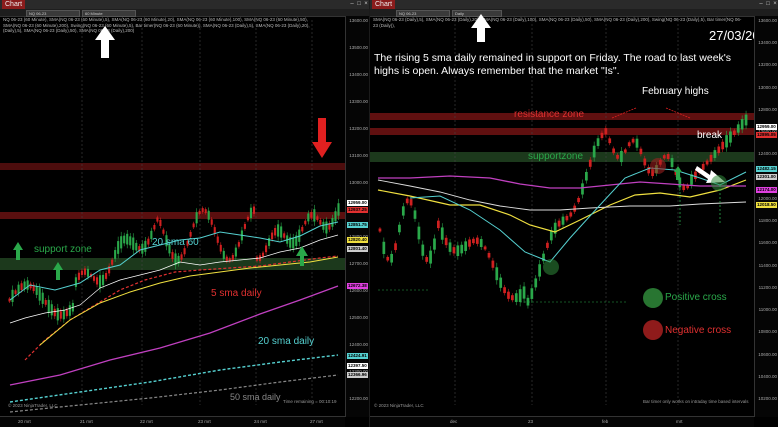  Describe the element at coordinates (675, 91) in the screenshot. I see `february-highs-label: February highs` at that location.